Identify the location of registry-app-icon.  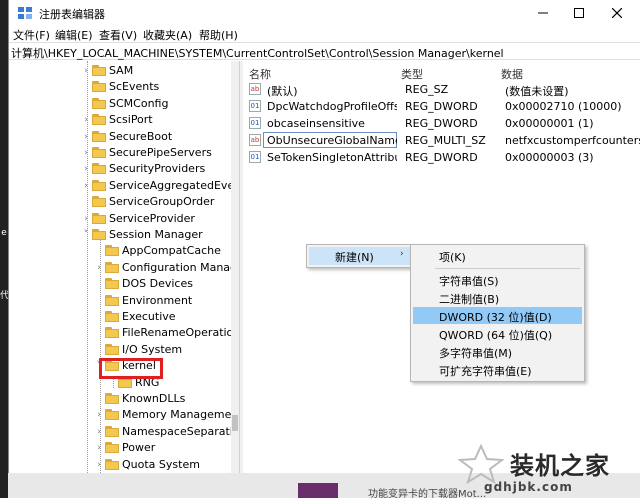
(25, 13).